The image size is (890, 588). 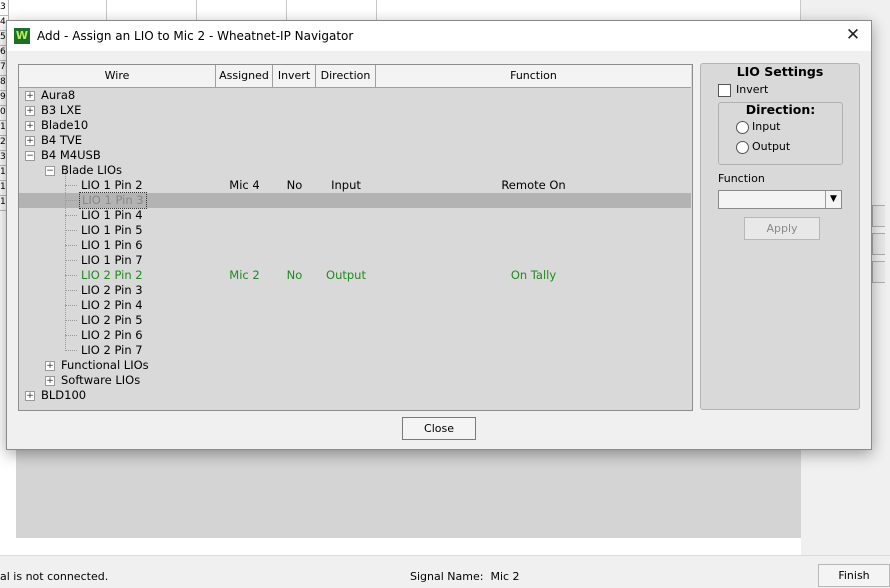 I want to click on wire-label: LIO 2 Pin 6, so click(x=112, y=335).